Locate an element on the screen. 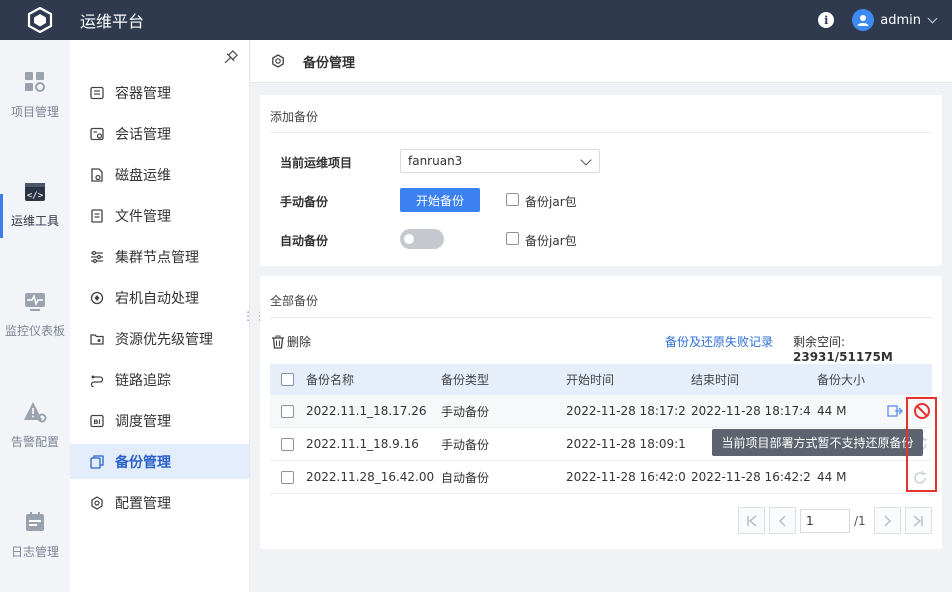 The width and height of the screenshot is (952, 592). delete-button: 删除 is located at coordinates (291, 341).